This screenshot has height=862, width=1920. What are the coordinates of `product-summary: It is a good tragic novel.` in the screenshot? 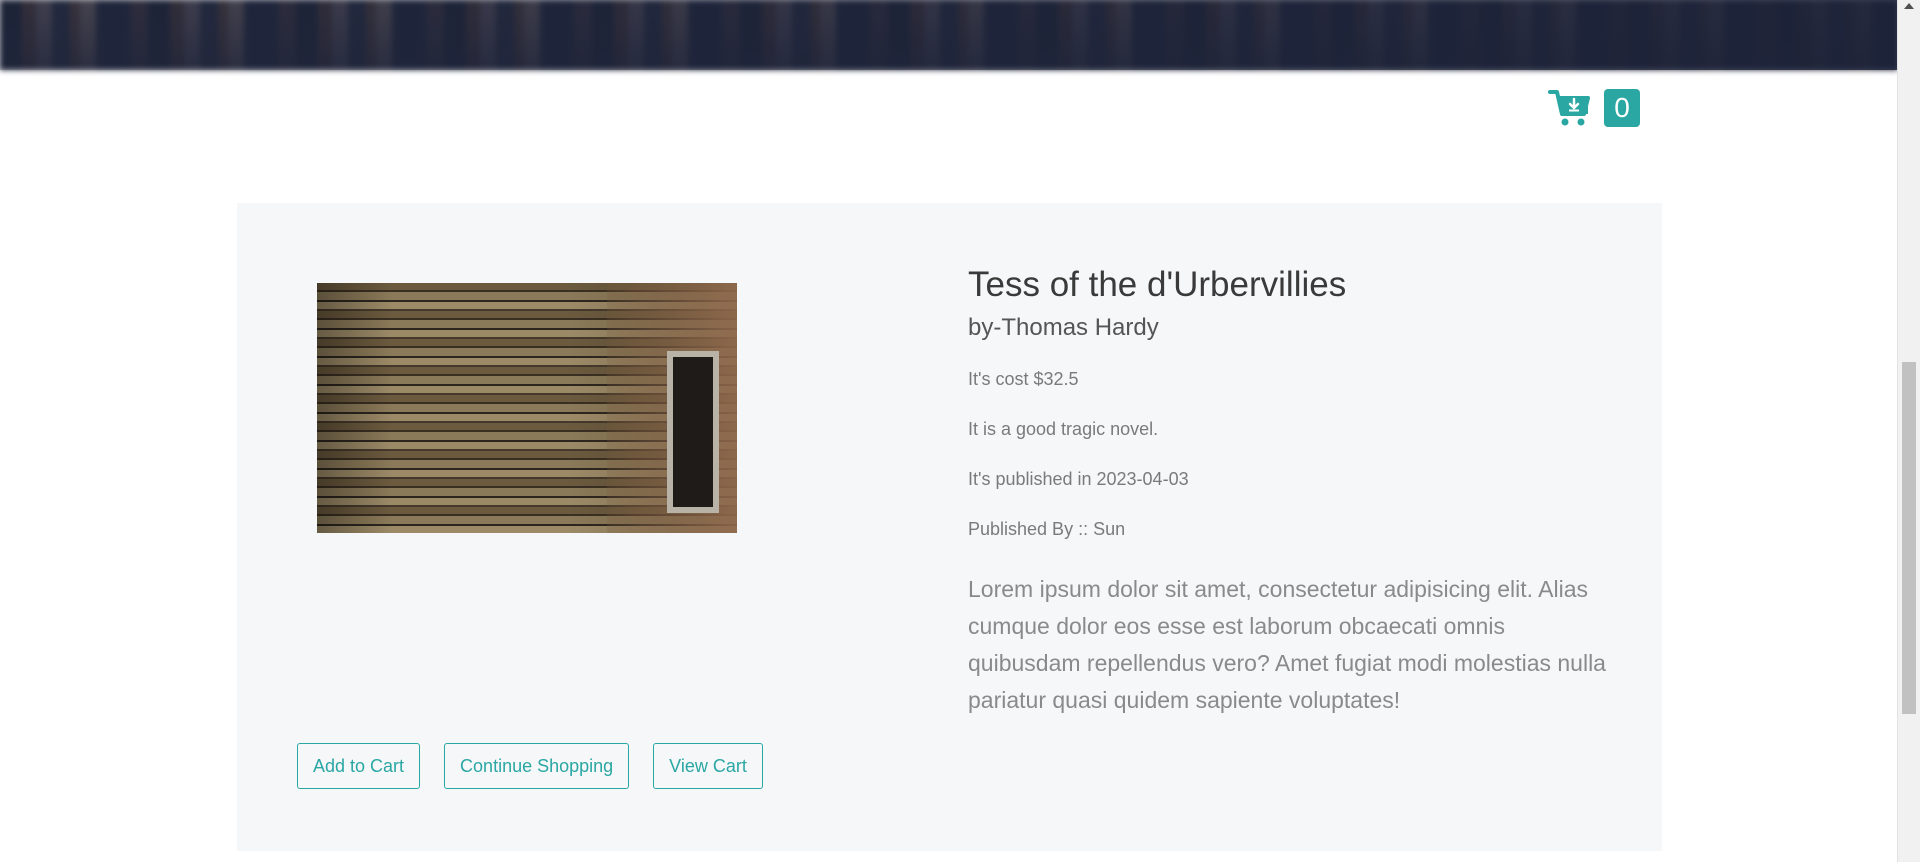 It's located at (1063, 429).